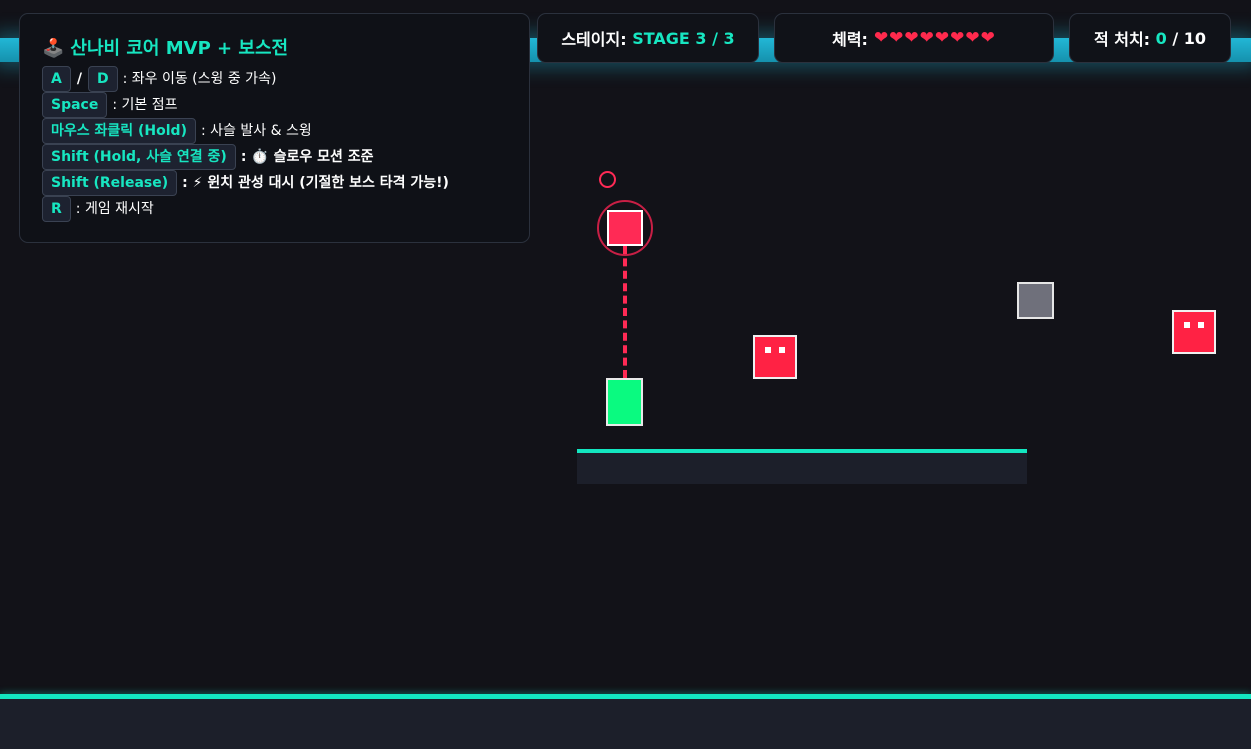 The image size is (1251, 749). I want to click on kills-panel: 적 처치: 0 / 10, so click(1150, 38).